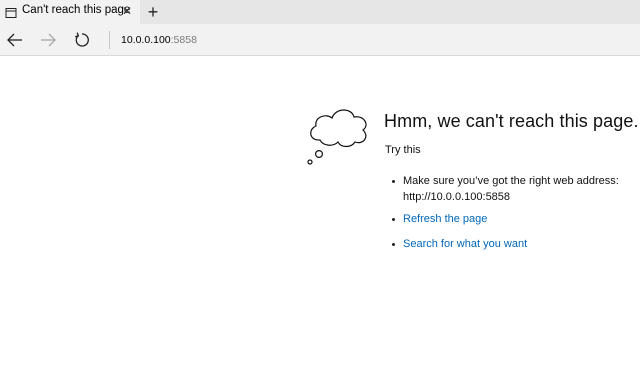  I want to click on back-button, so click(15, 40).